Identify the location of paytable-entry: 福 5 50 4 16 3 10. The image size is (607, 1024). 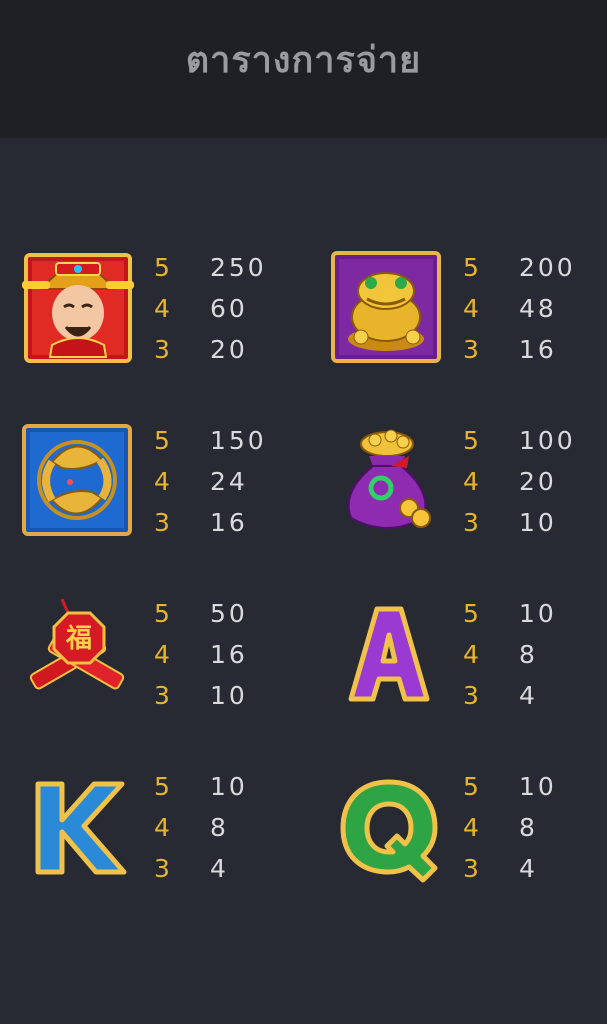
(172, 660).